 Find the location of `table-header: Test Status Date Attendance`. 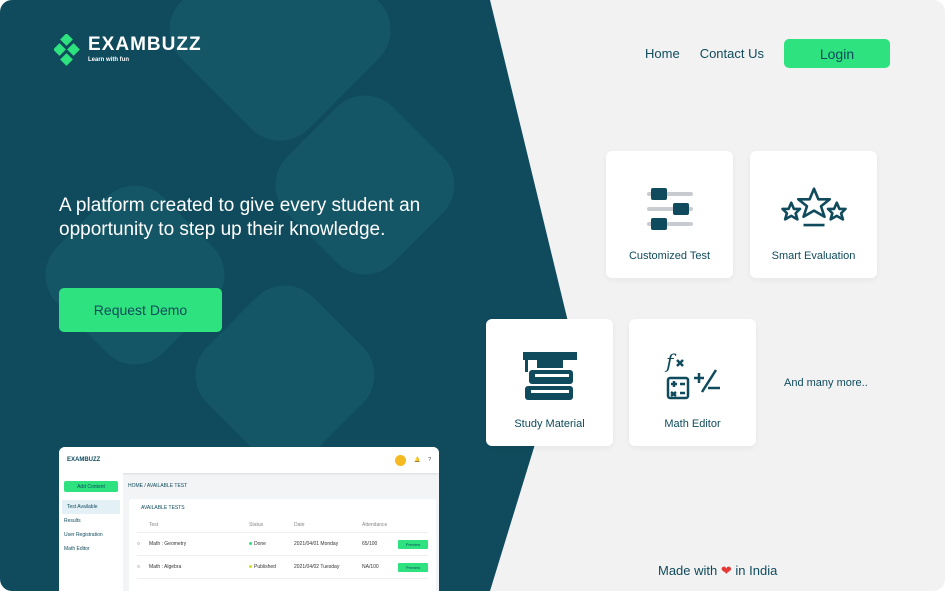

table-header: Test Status Date Attendance is located at coordinates (282, 525).